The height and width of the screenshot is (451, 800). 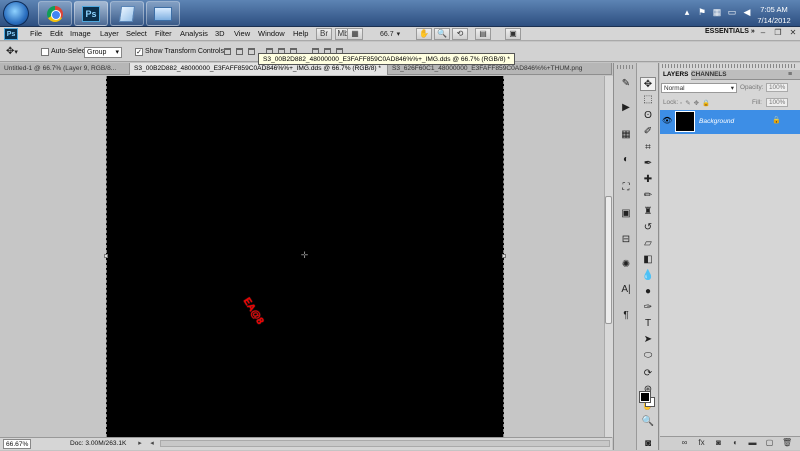 I want to click on taskbar-control-panel, so click(x=163, y=13).